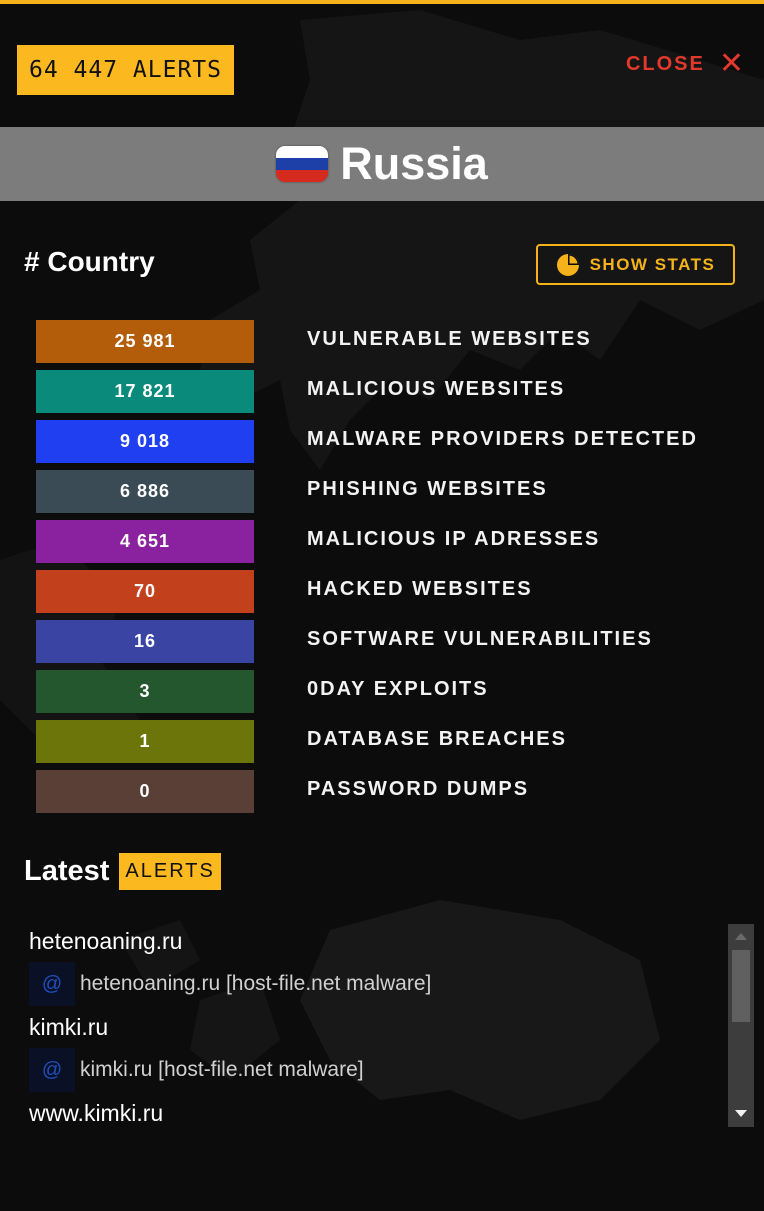  What do you see at coordinates (418, 789) in the screenshot?
I see `stat-label: PASSWORD DUMPS` at bounding box center [418, 789].